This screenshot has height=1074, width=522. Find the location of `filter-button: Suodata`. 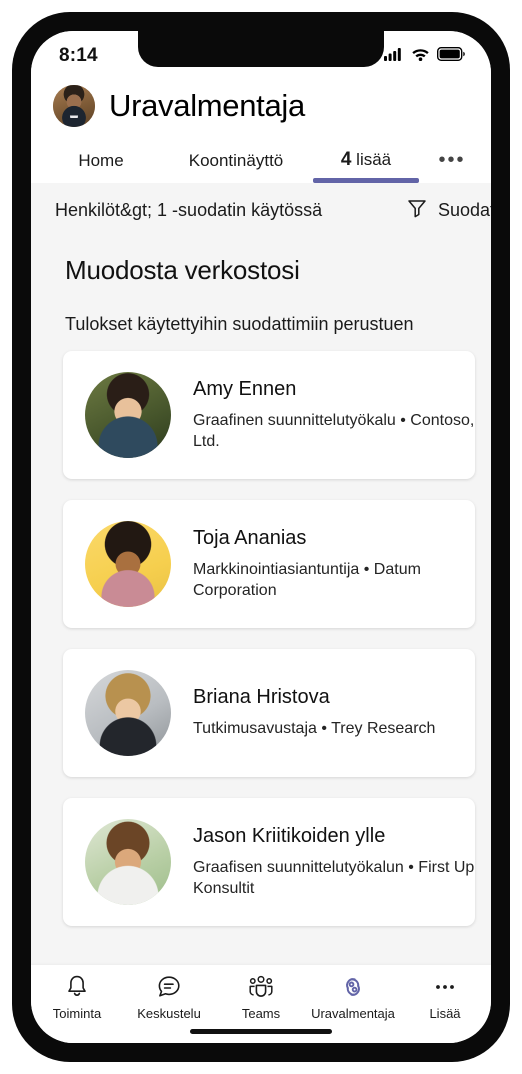

filter-button: Suodata is located at coordinates (448, 210).